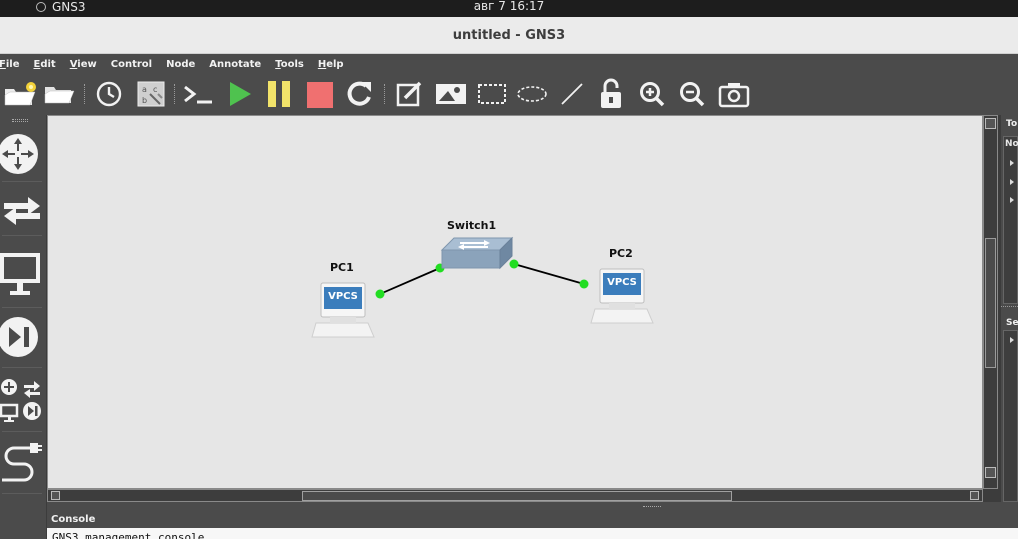 Image resolution: width=1018 pixels, height=539 pixels. I want to click on scroll-up-arrow, so click(990, 123).